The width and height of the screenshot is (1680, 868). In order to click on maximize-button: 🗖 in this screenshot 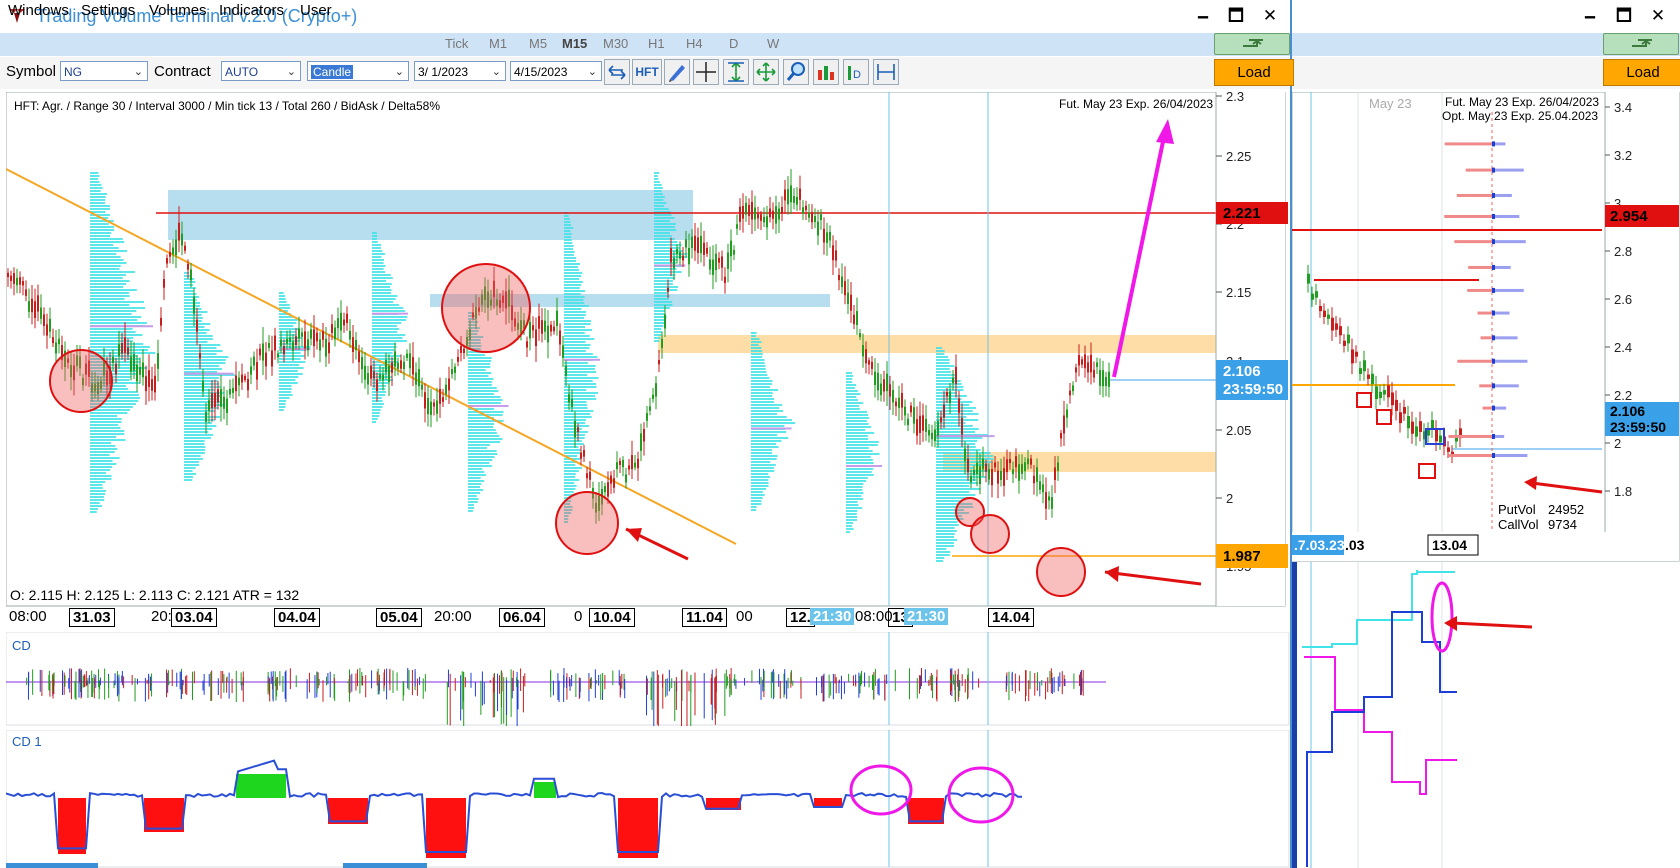, I will do `click(1236, 16)`.